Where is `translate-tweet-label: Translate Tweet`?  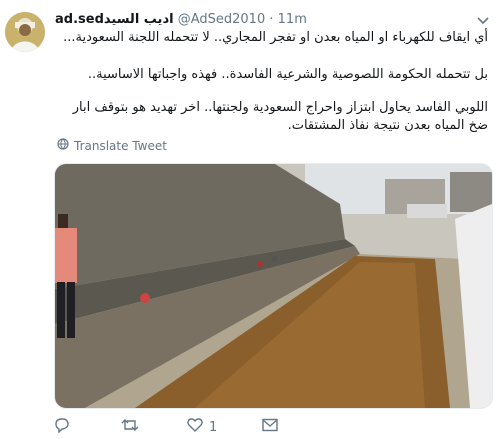 translate-tweet-label: Translate Tweet is located at coordinates (120, 145).